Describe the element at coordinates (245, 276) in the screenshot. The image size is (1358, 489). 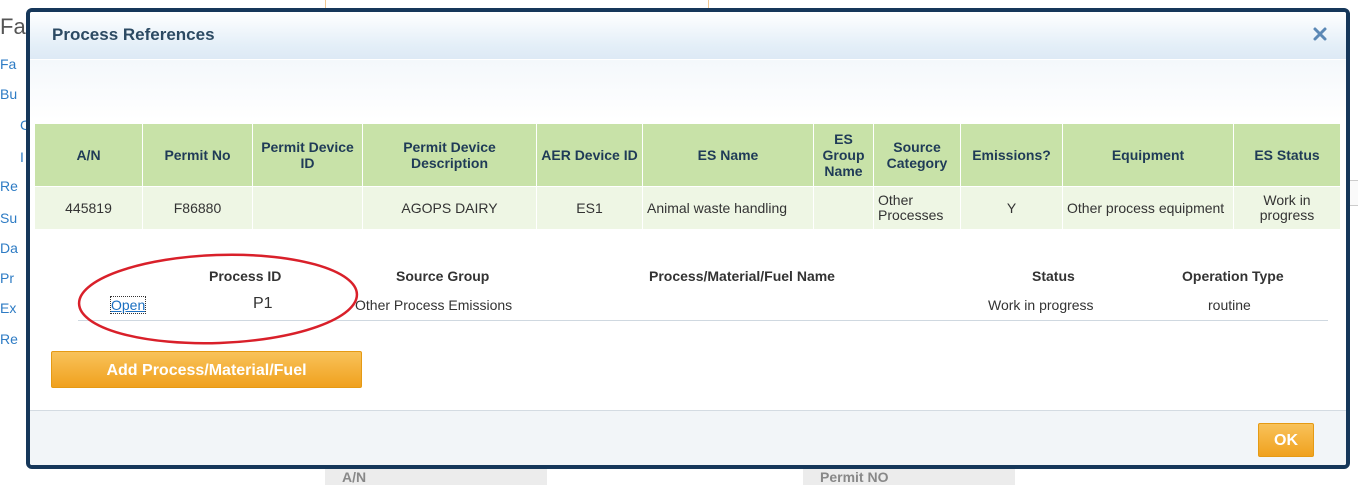
I see `column-header-process-id: Process ID` at that location.